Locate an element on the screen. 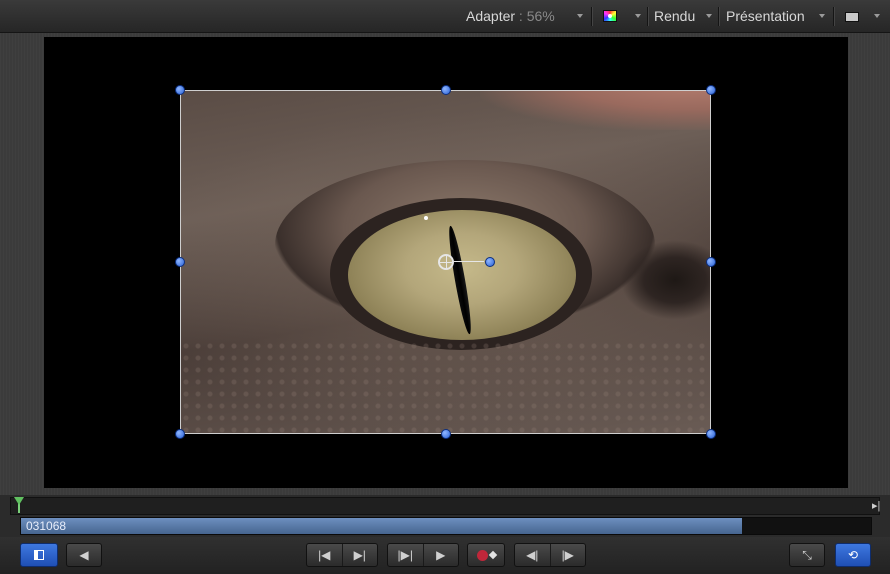  zoom-fit-menu: Adapter : 56% is located at coordinates (510, 16).